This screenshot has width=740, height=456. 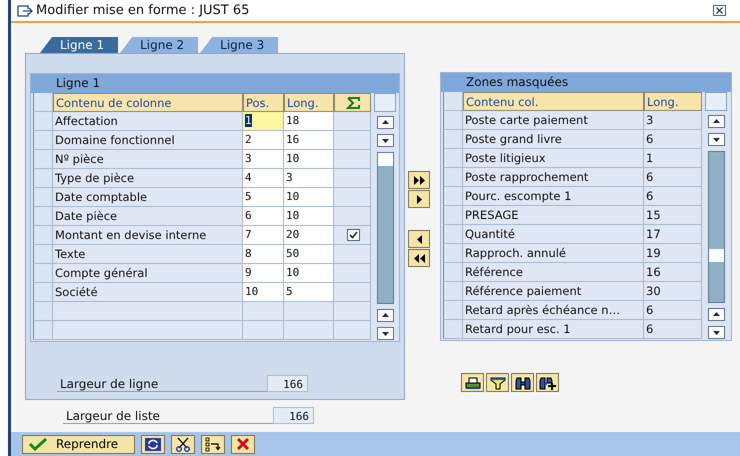 I want to click on table-cell: Domaine fonctionnel, so click(x=148, y=140).